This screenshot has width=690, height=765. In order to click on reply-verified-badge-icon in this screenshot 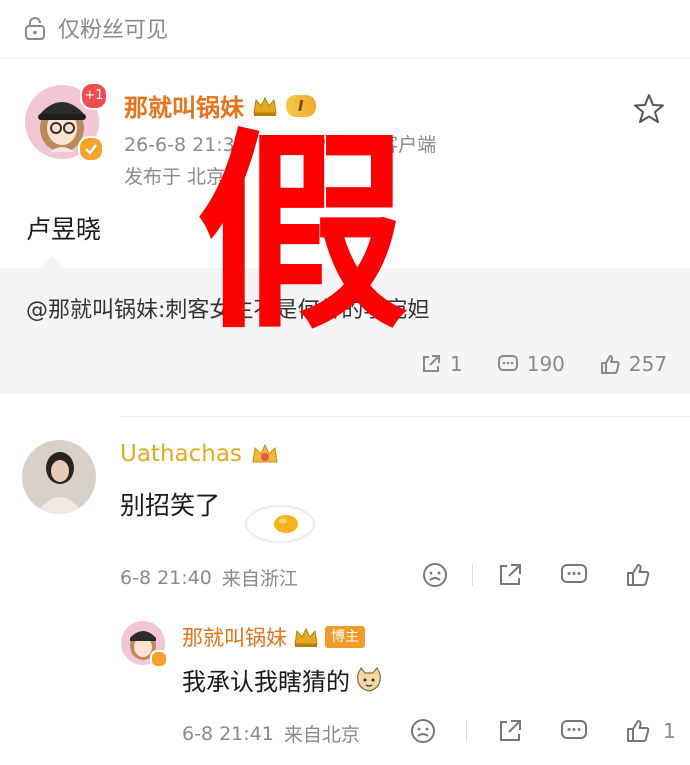, I will do `click(159, 659)`.